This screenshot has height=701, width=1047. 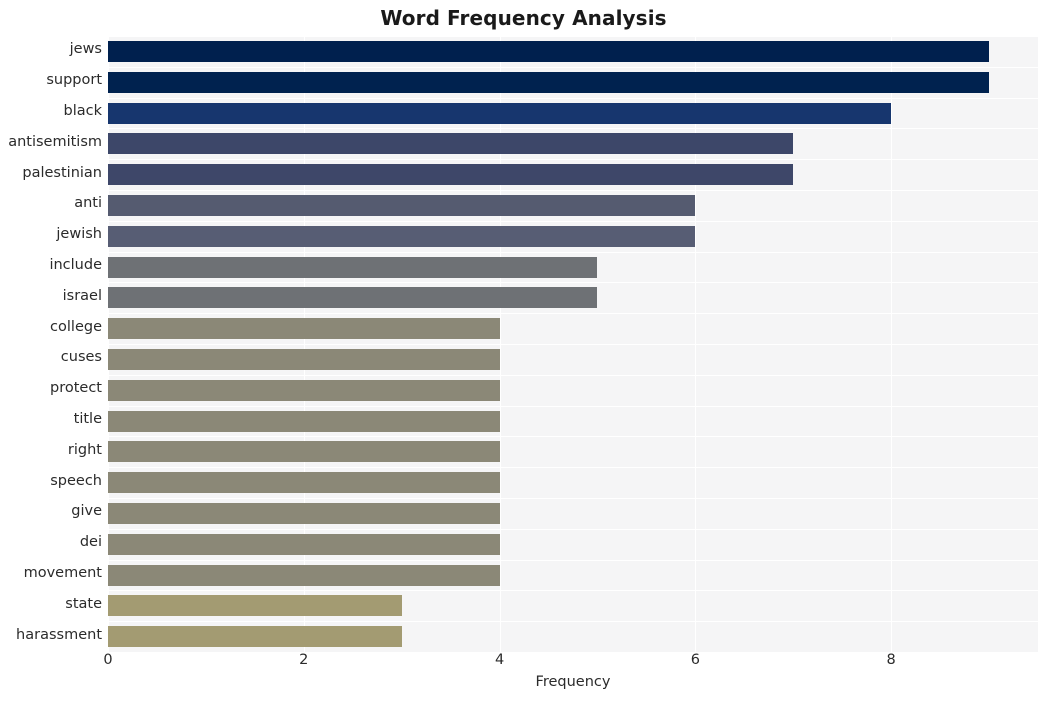 I want to click on x-tick-label: 8, so click(x=891, y=660).